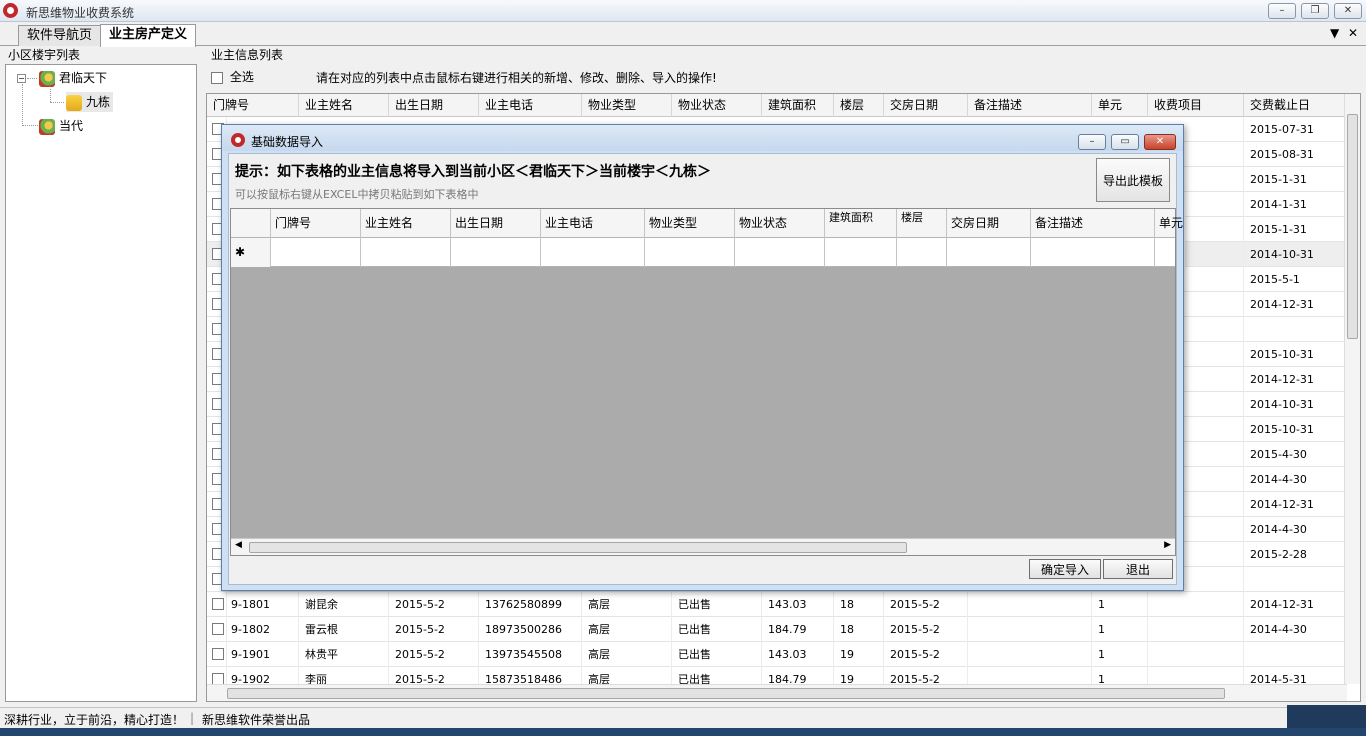  I want to click on import-grid-scrollbar: ◀ ▶, so click(703, 546).